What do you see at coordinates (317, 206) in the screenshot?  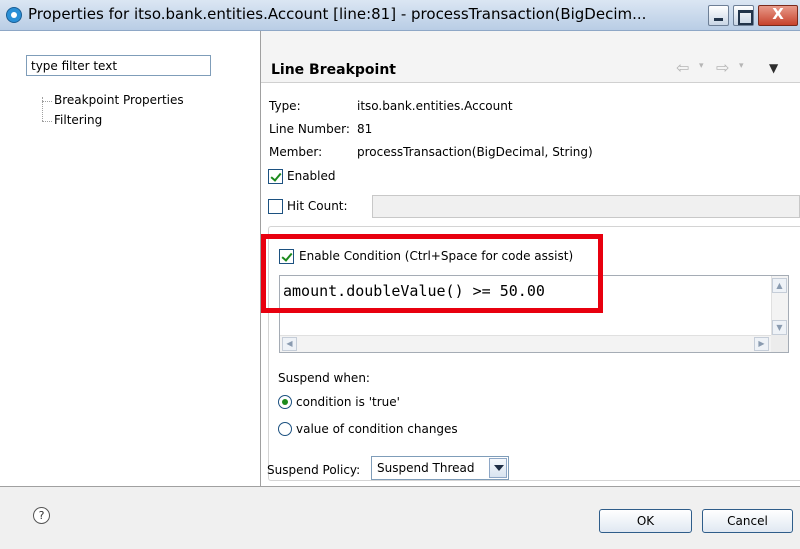 I see `hit-count-label: Hit Count:` at bounding box center [317, 206].